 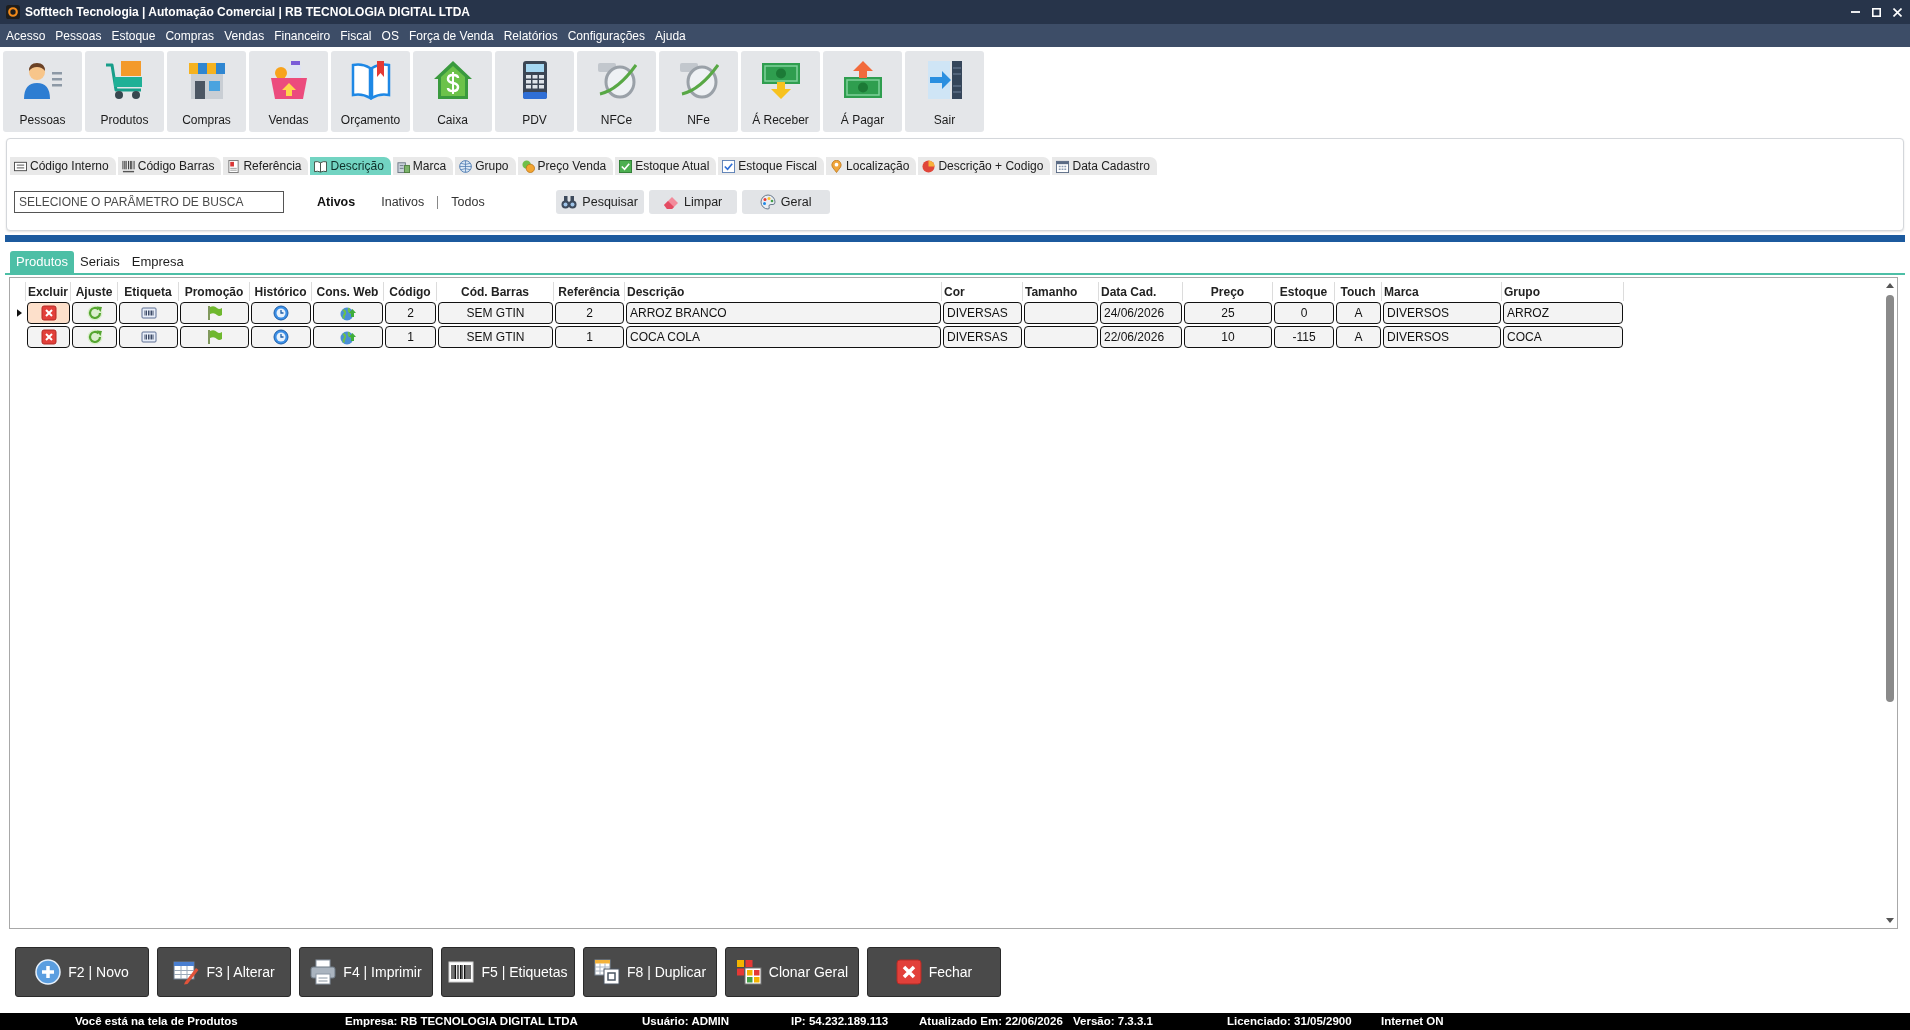 I want to click on clone-button: Clonar Geral, so click(x=792, y=972).